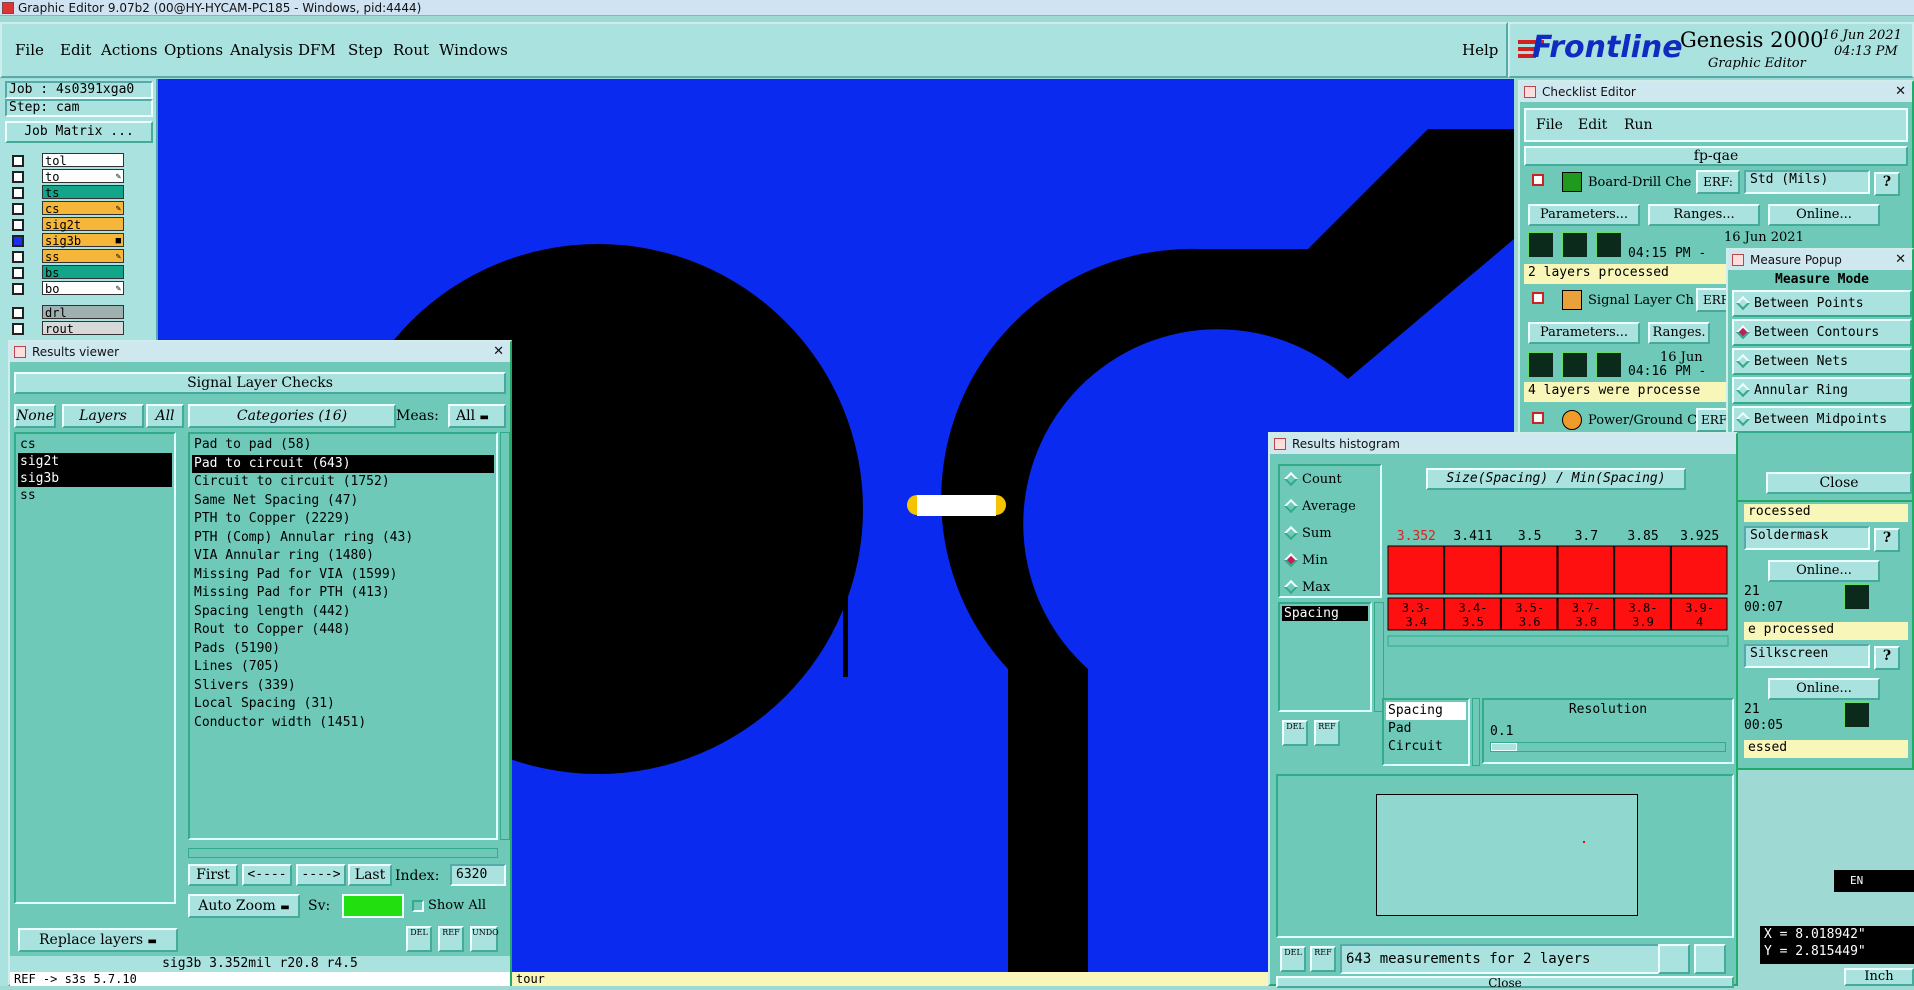 The image size is (1914, 990). What do you see at coordinates (505, 636) in the screenshot?
I see `category-scrollbar` at bounding box center [505, 636].